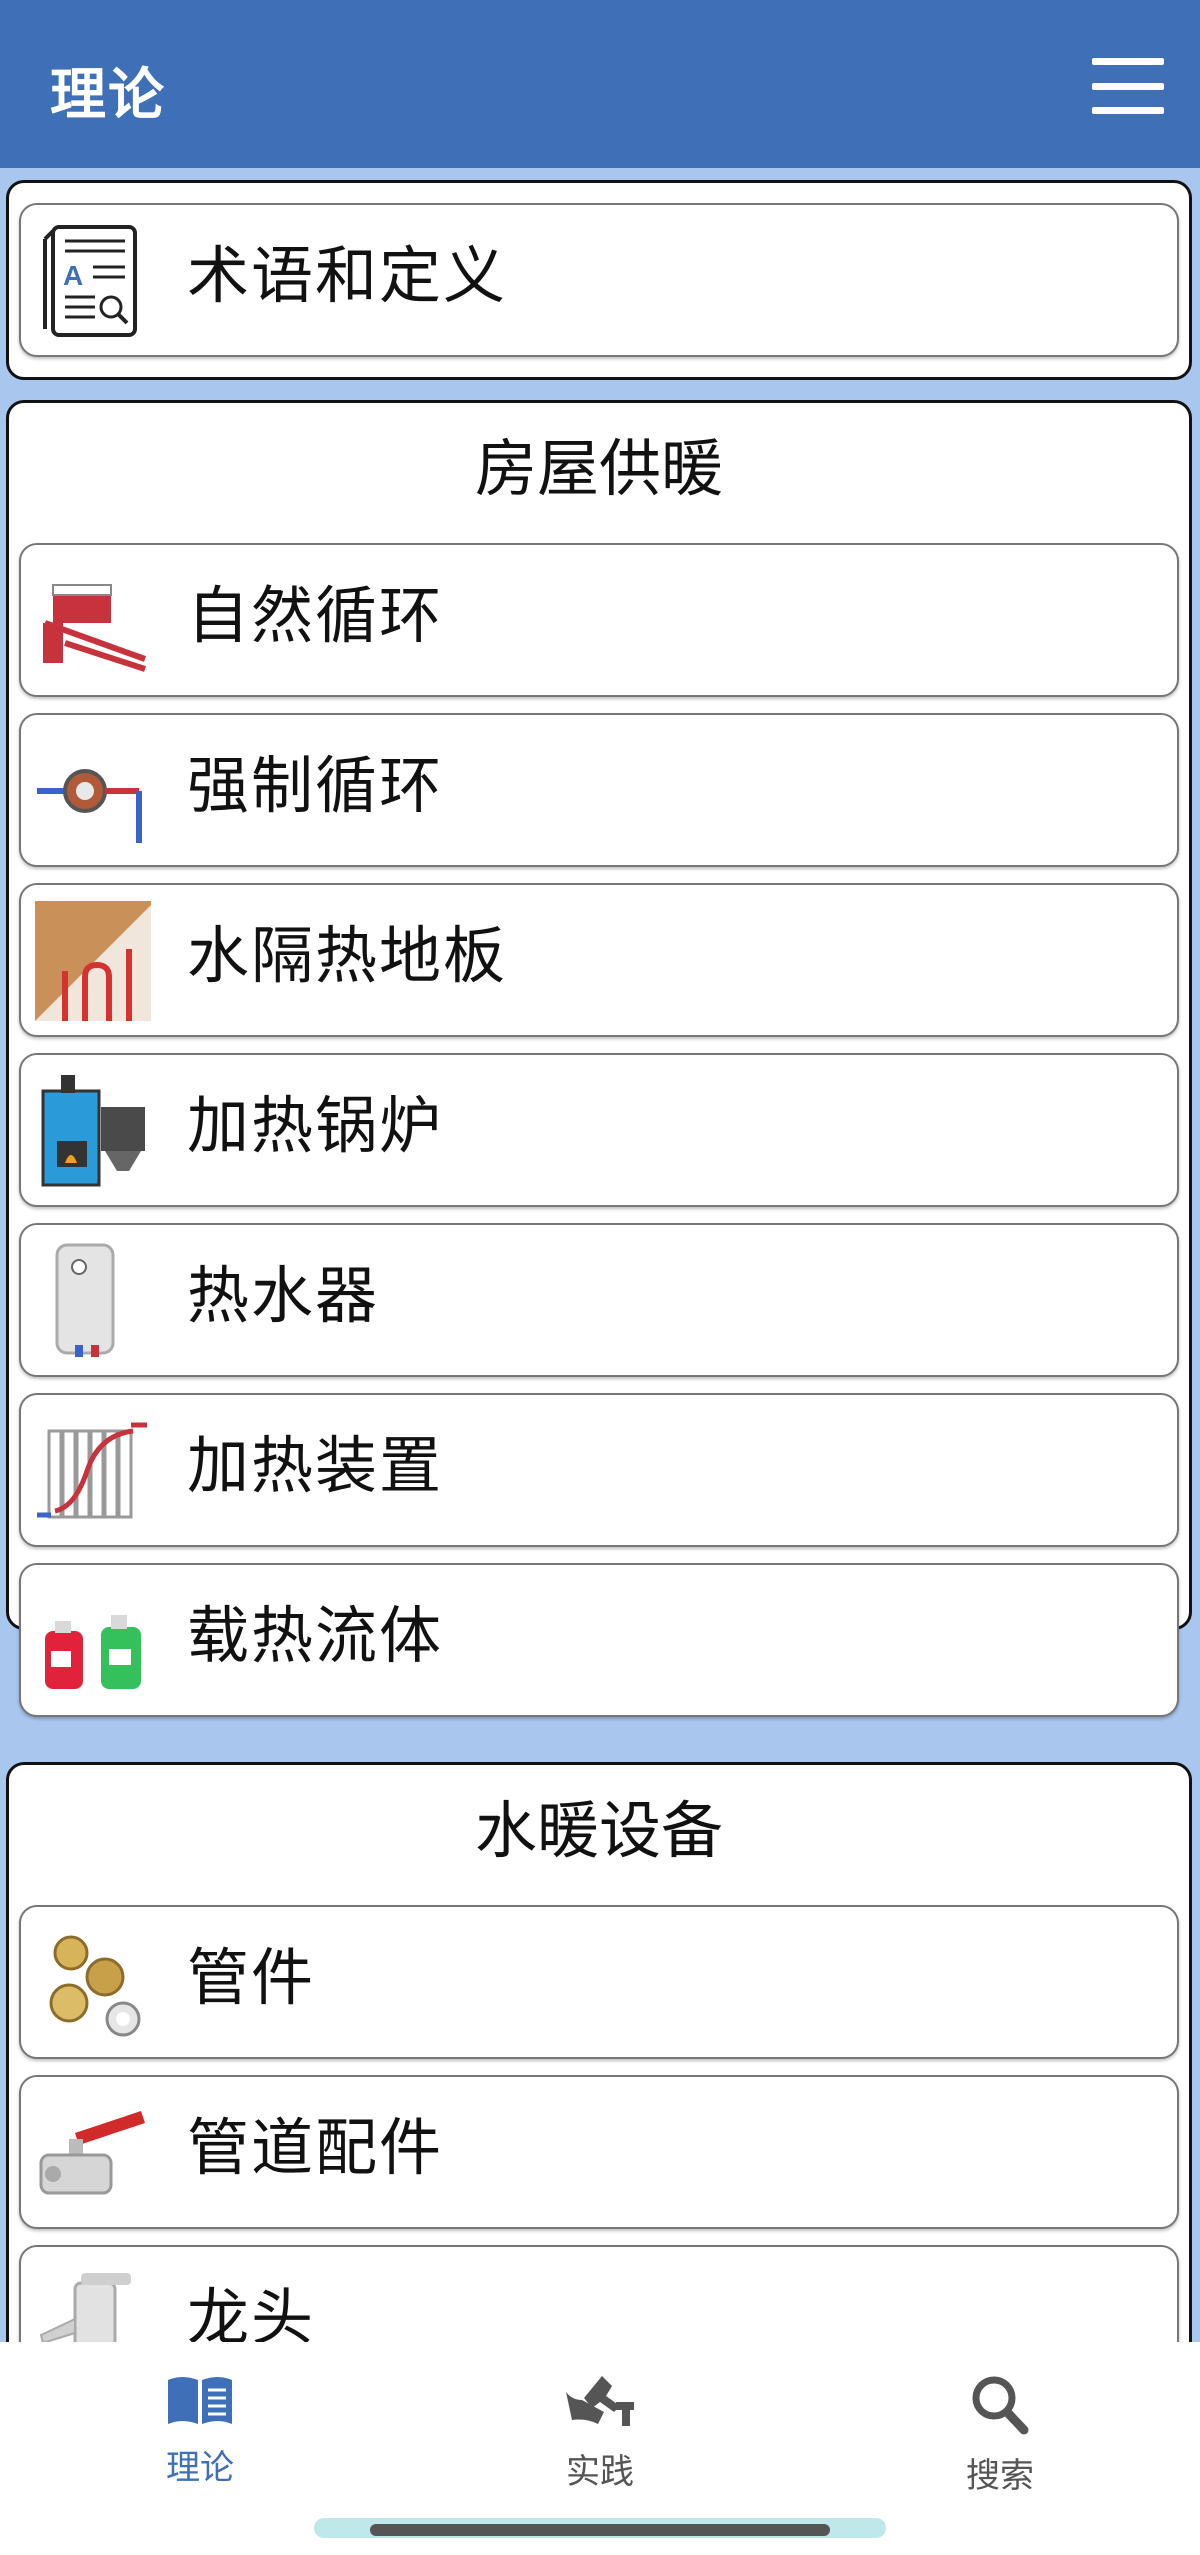  Describe the element at coordinates (93, 1131) in the screenshot. I see `boiler-icon` at that location.